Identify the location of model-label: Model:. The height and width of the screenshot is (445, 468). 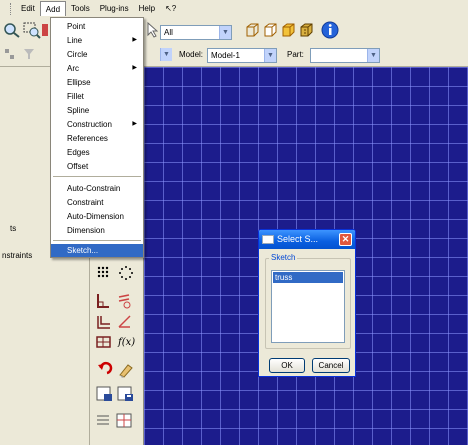
(191, 54).